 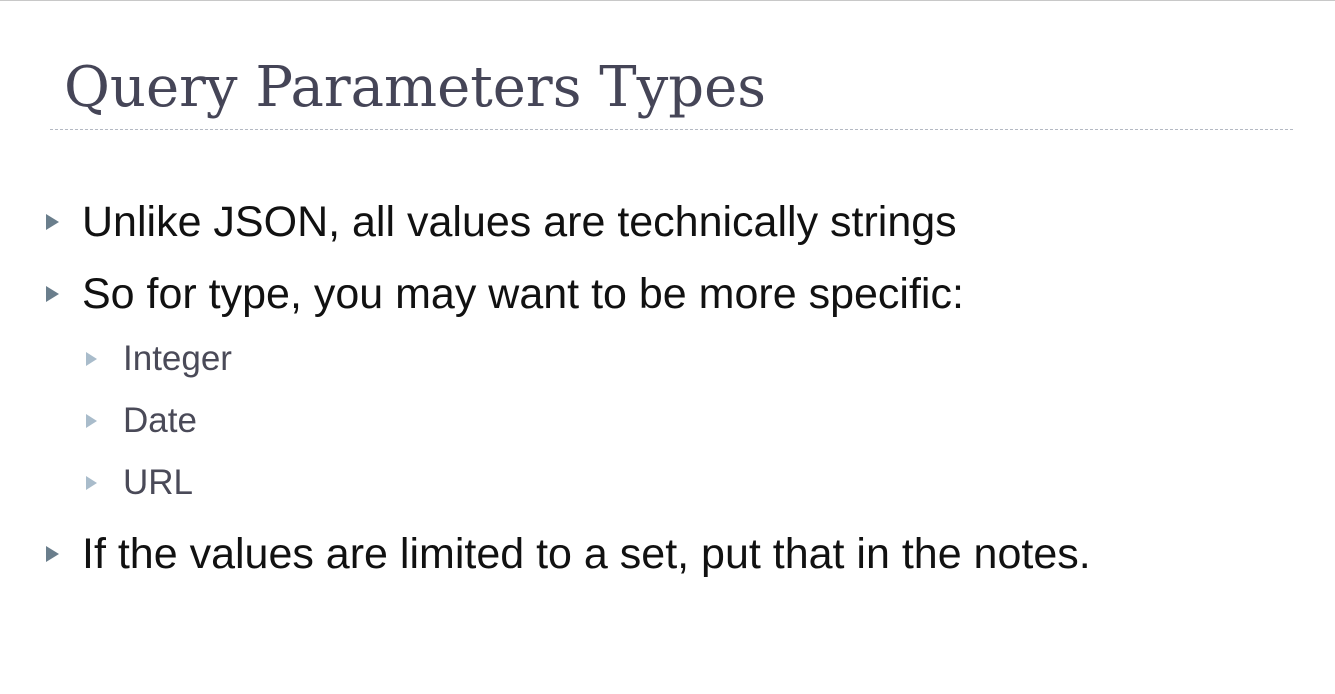 I want to click on sub-bullet-text: URL, so click(x=158, y=482).